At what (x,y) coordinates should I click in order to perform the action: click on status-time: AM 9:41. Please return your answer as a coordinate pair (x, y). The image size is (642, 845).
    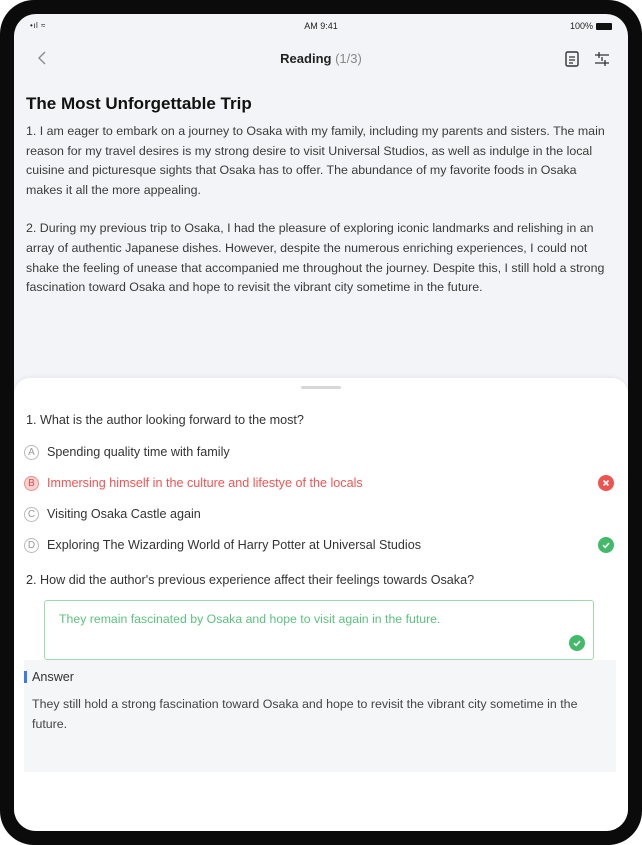
    Looking at the image, I should click on (321, 26).